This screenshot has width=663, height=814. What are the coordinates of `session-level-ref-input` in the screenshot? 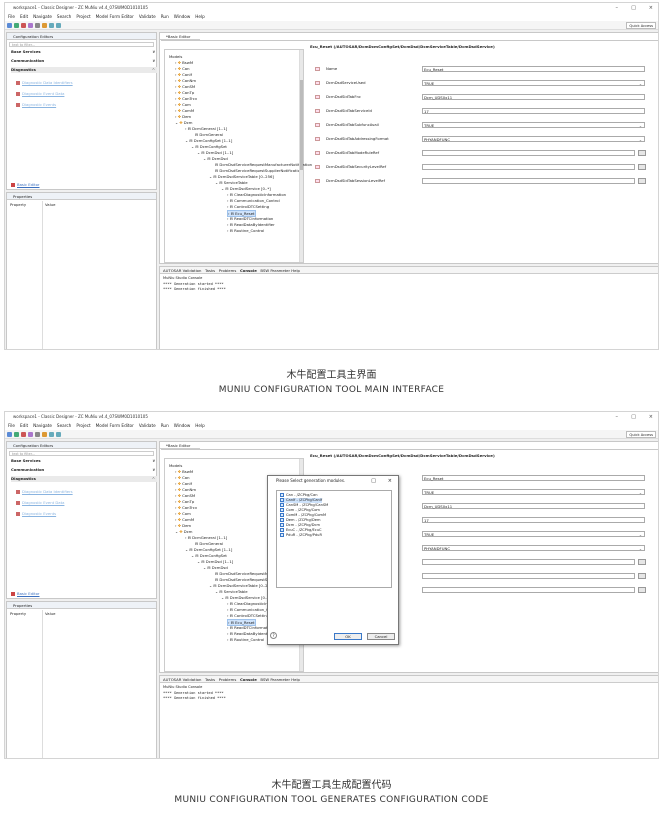 It's located at (528, 181).